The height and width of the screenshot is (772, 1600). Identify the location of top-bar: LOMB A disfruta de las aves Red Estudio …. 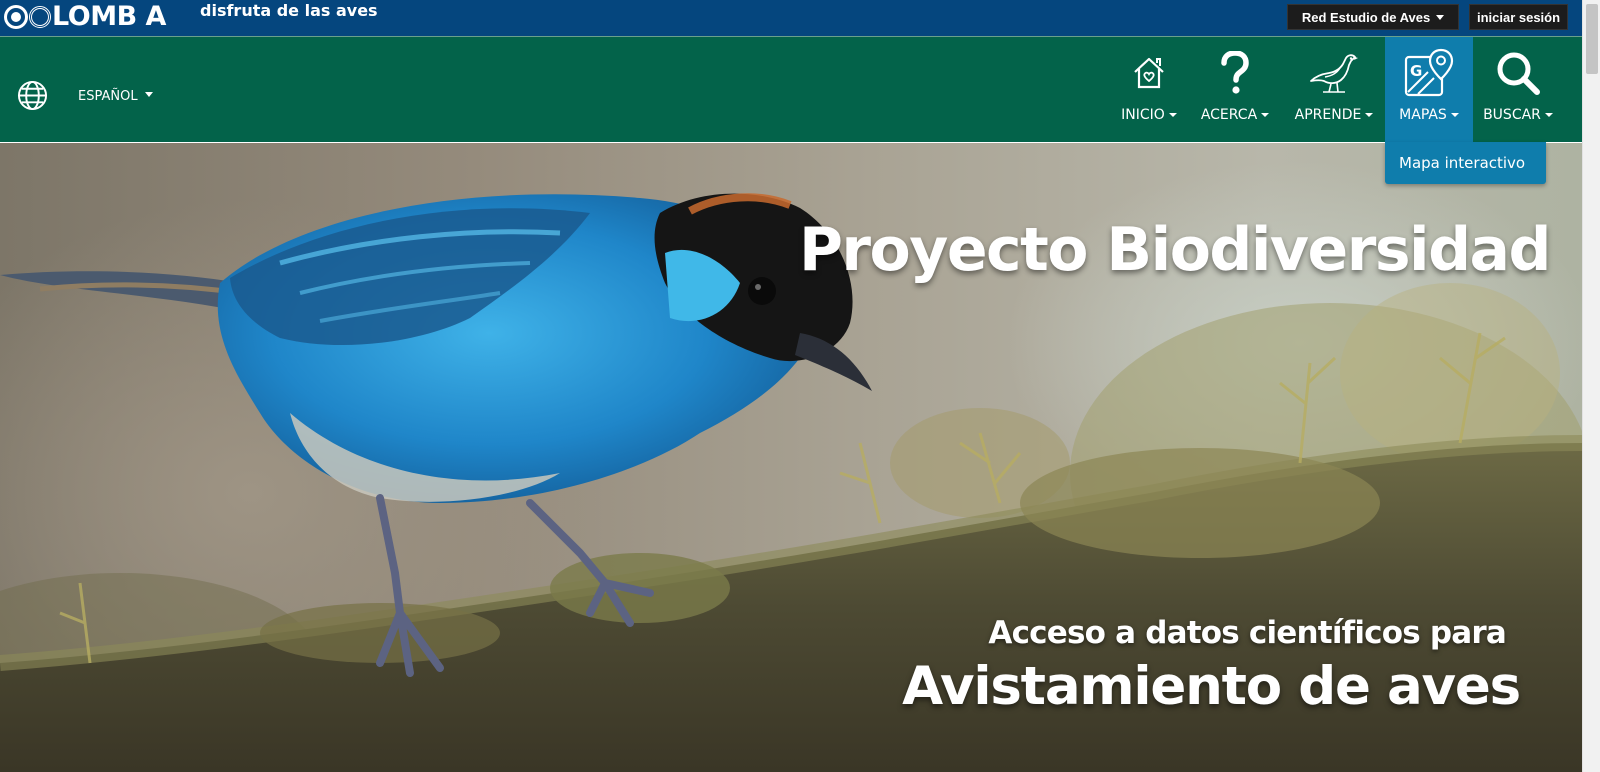
(791, 18).